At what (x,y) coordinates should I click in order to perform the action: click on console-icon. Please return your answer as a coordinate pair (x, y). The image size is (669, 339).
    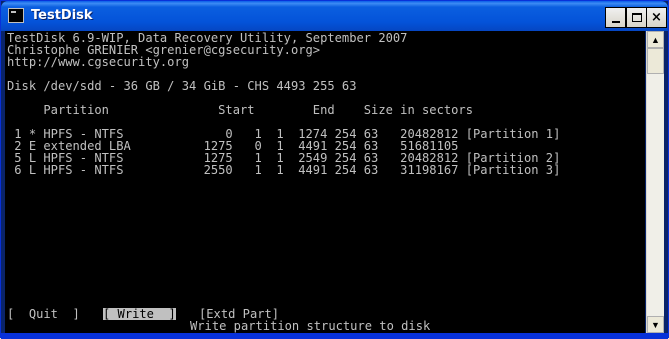
    Looking at the image, I should click on (16, 15).